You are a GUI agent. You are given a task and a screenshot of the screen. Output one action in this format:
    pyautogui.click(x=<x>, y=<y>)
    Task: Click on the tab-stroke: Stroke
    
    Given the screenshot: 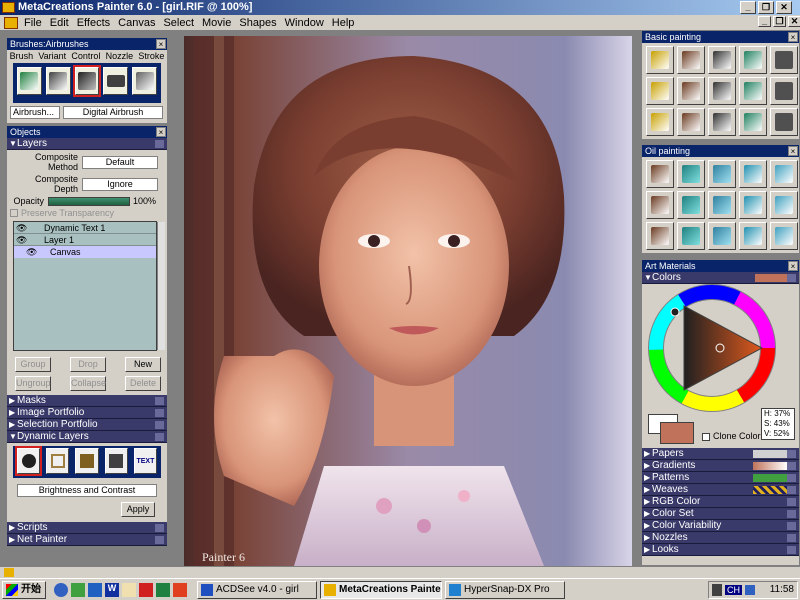 What is the action you would take?
    pyautogui.click(x=151, y=56)
    